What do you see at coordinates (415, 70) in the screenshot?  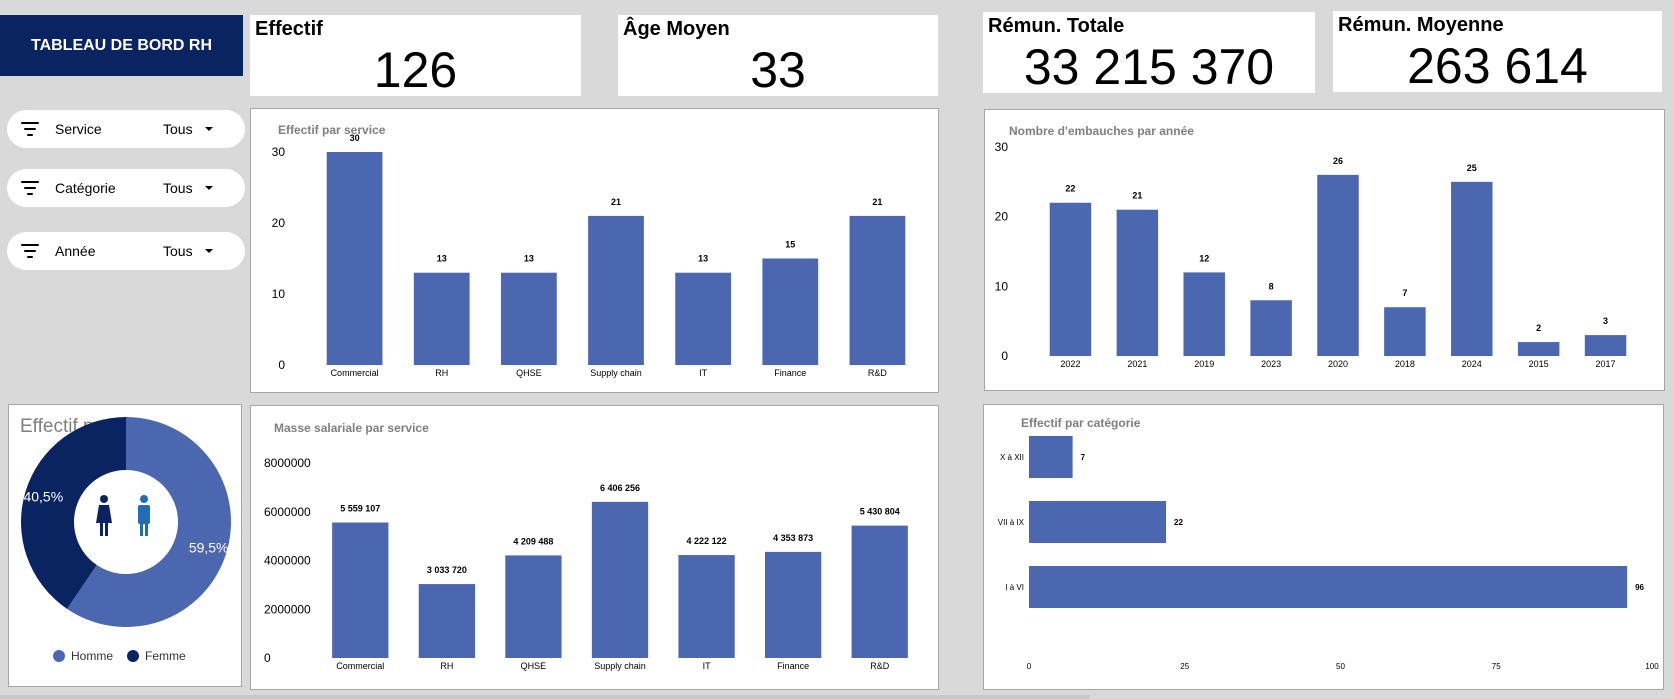 I see `kpi-effectif-value: 126` at bounding box center [415, 70].